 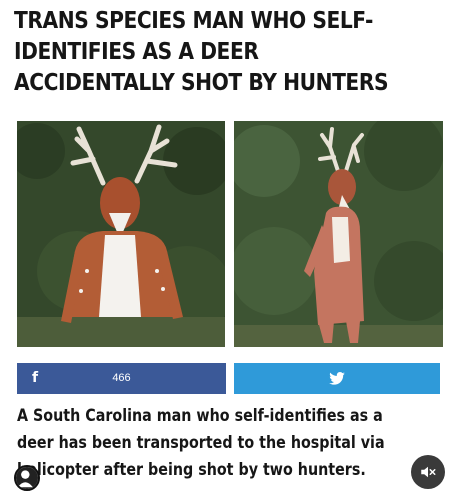 I want to click on twitter-icon, so click(x=337, y=378).